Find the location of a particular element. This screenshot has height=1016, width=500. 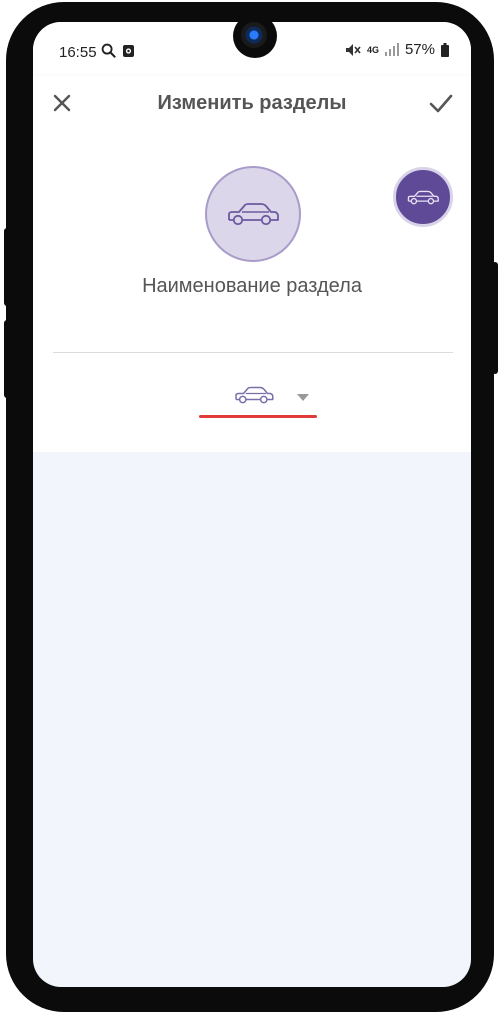

mute-icon is located at coordinates (353, 49).